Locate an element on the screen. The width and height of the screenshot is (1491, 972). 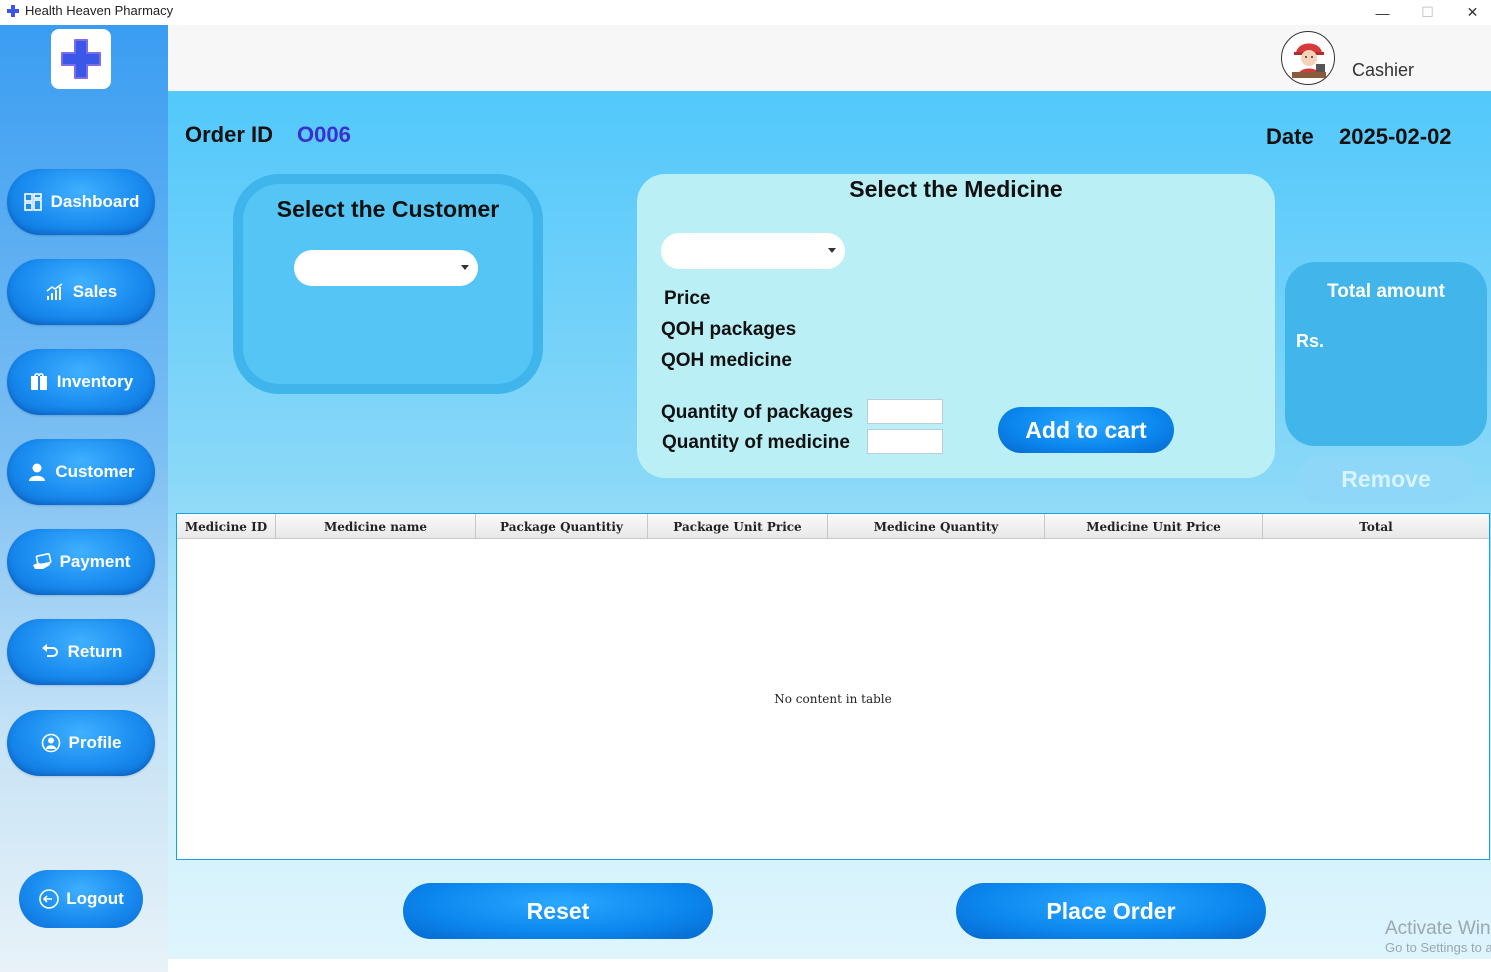
sidebar-item-return: Return is located at coordinates (81, 652).